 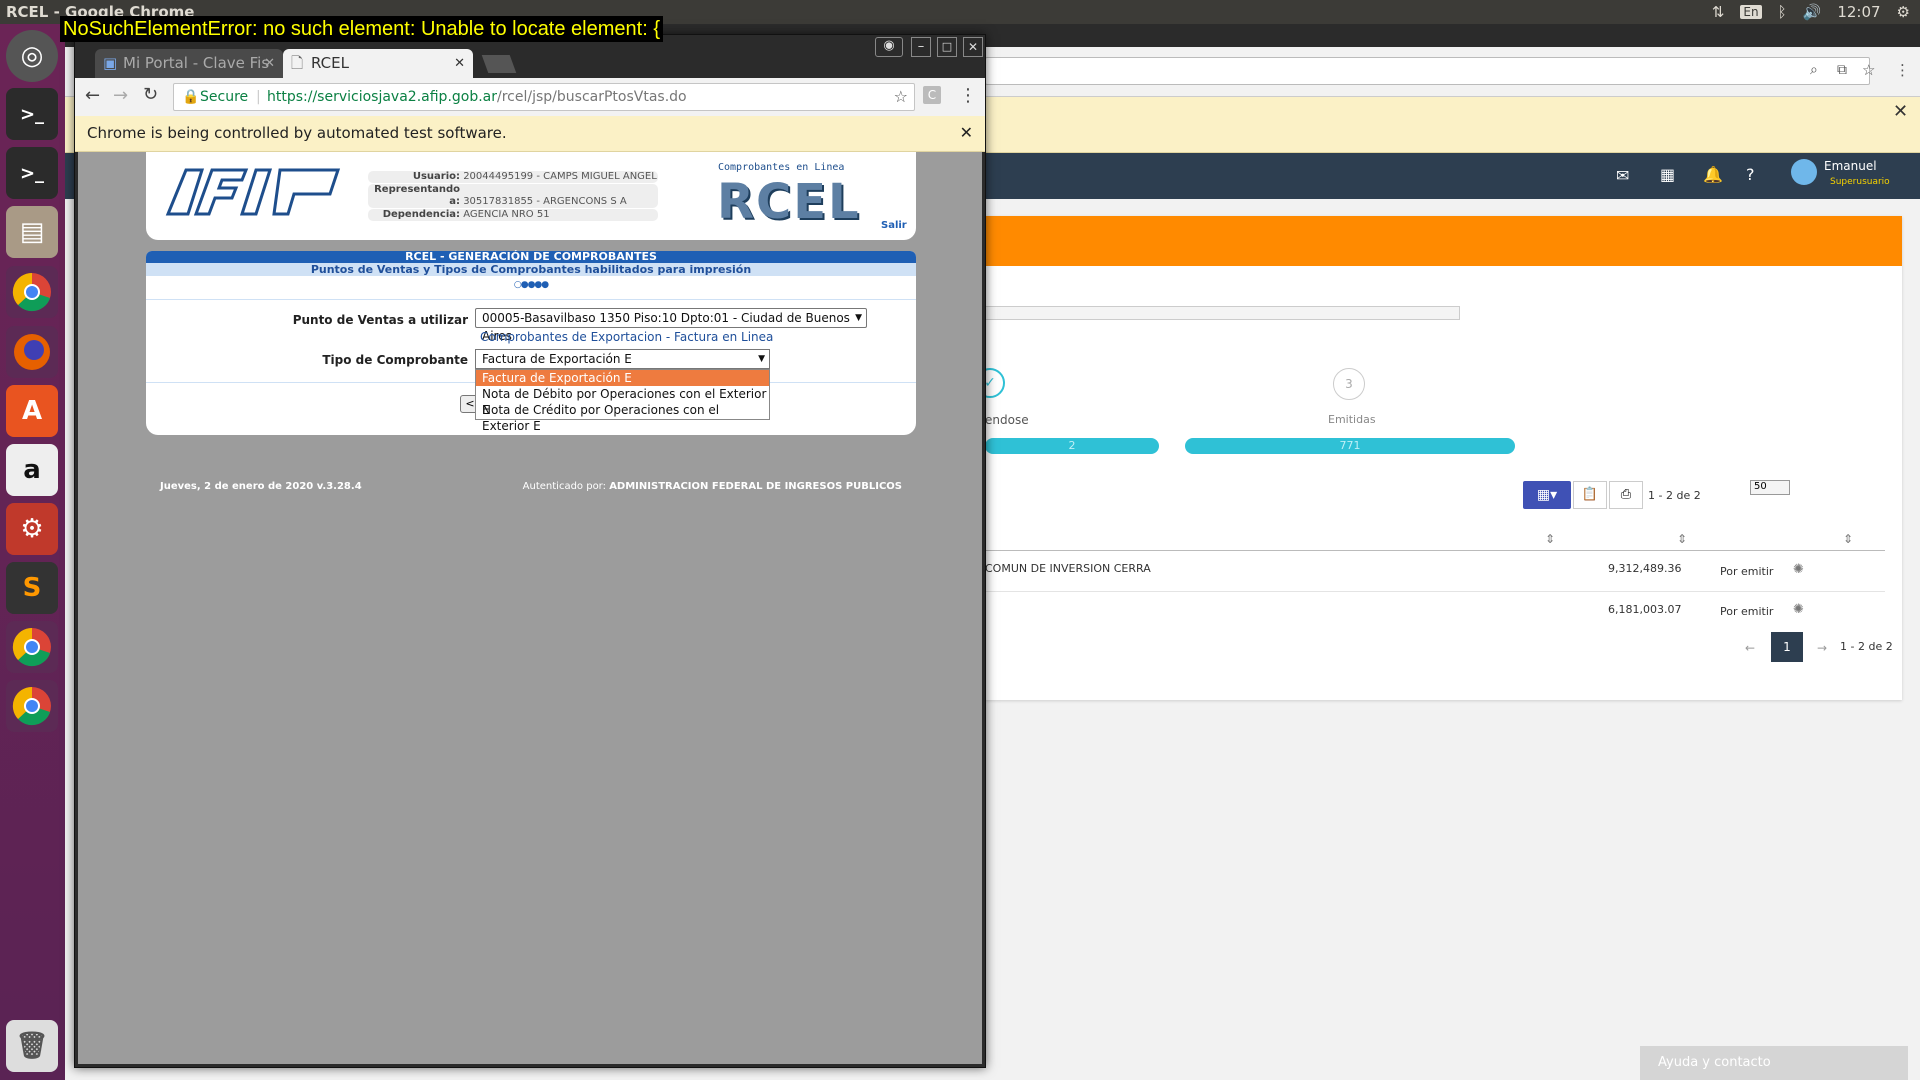 What do you see at coordinates (966, 133) in the screenshot?
I see `info-bar-close-icon: ✕` at bounding box center [966, 133].